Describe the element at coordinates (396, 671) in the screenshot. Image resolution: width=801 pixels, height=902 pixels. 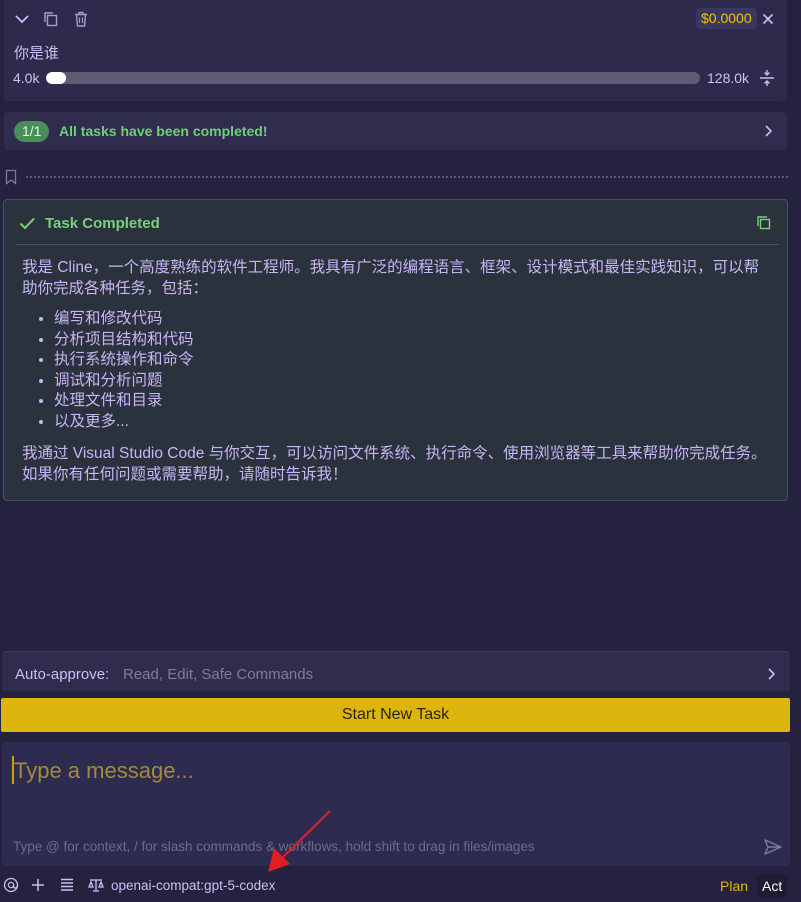
I see `auto-approve-bar: Auto-approve: Read, Edit, Safe Commands` at that location.